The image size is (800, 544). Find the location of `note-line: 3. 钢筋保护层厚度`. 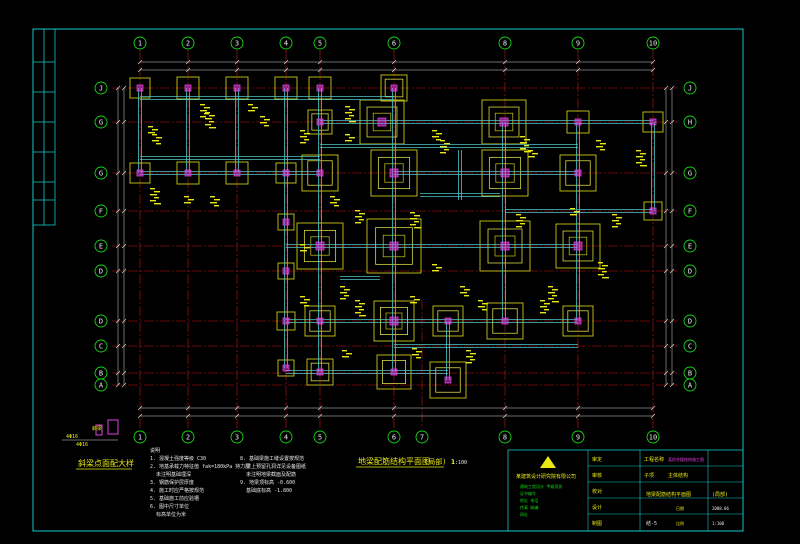

note-line: 3. 钢筋保护层厚度 is located at coordinates (172, 482).